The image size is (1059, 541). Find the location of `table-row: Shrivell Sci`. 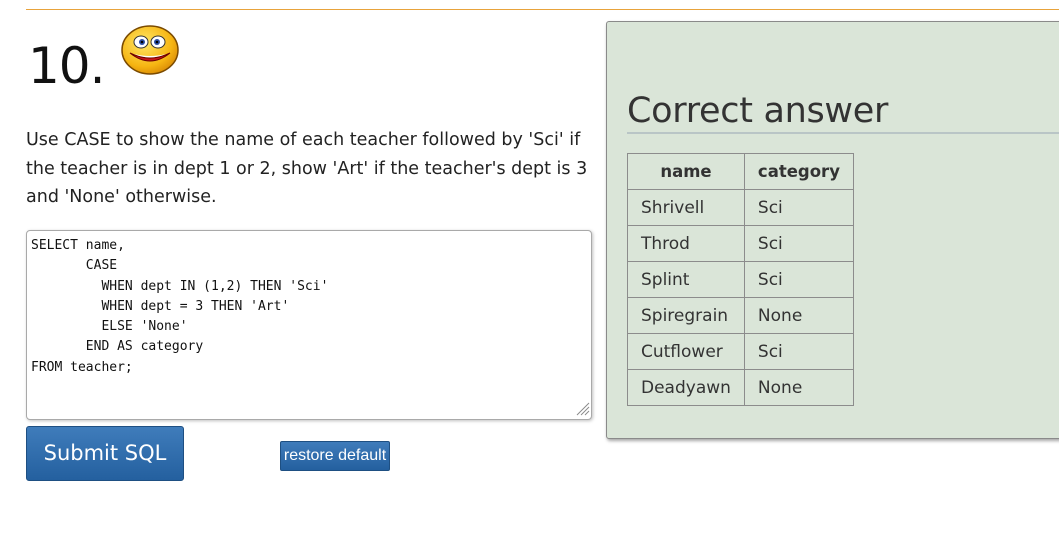

table-row: Shrivell Sci is located at coordinates (740, 207).